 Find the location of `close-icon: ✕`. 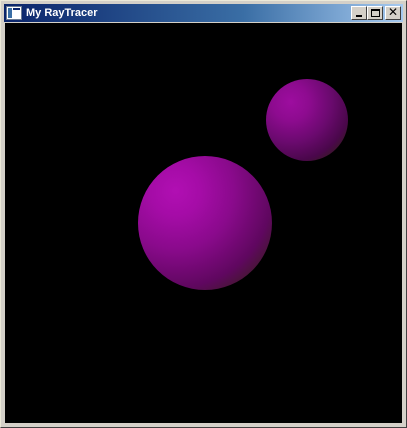

close-icon: ✕ is located at coordinates (393, 12).